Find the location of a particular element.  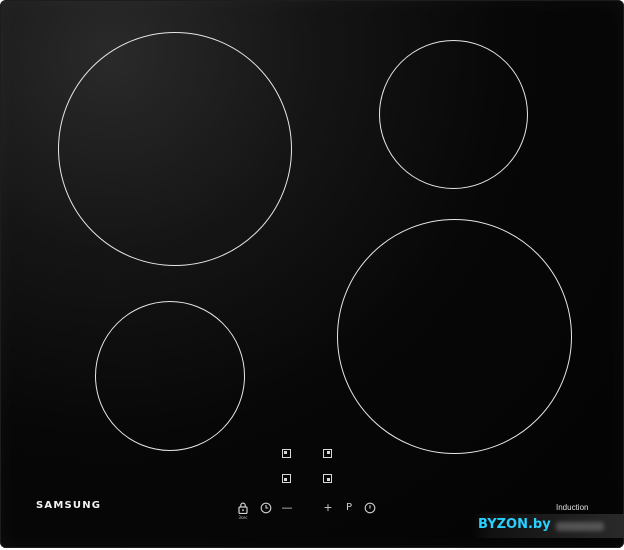

watermark-text: BYZON.by is located at coordinates (514, 524).